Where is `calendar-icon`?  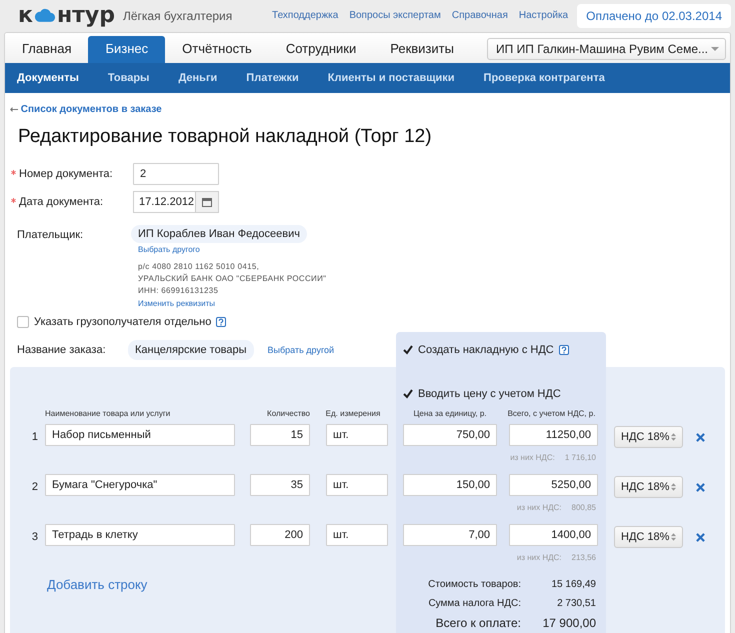
calendar-icon is located at coordinates (206, 202).